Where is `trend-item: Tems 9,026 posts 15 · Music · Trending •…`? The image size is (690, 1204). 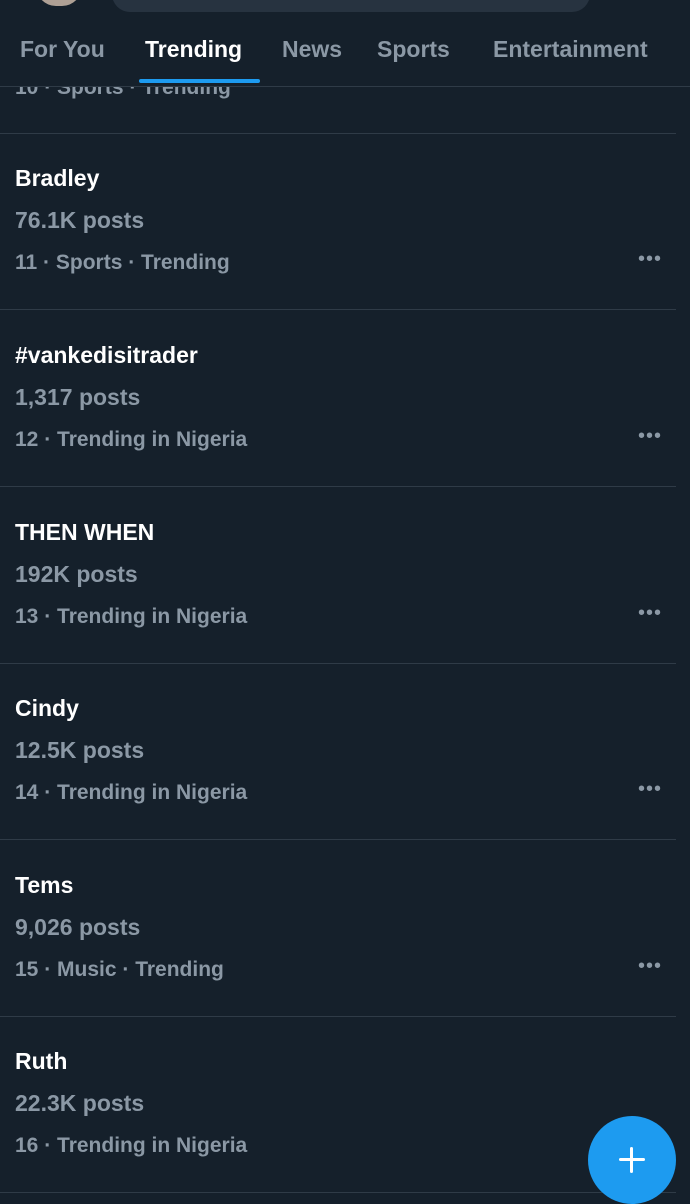 trend-item: Tems 9,026 posts 15 · Music · Trending •… is located at coordinates (338, 928).